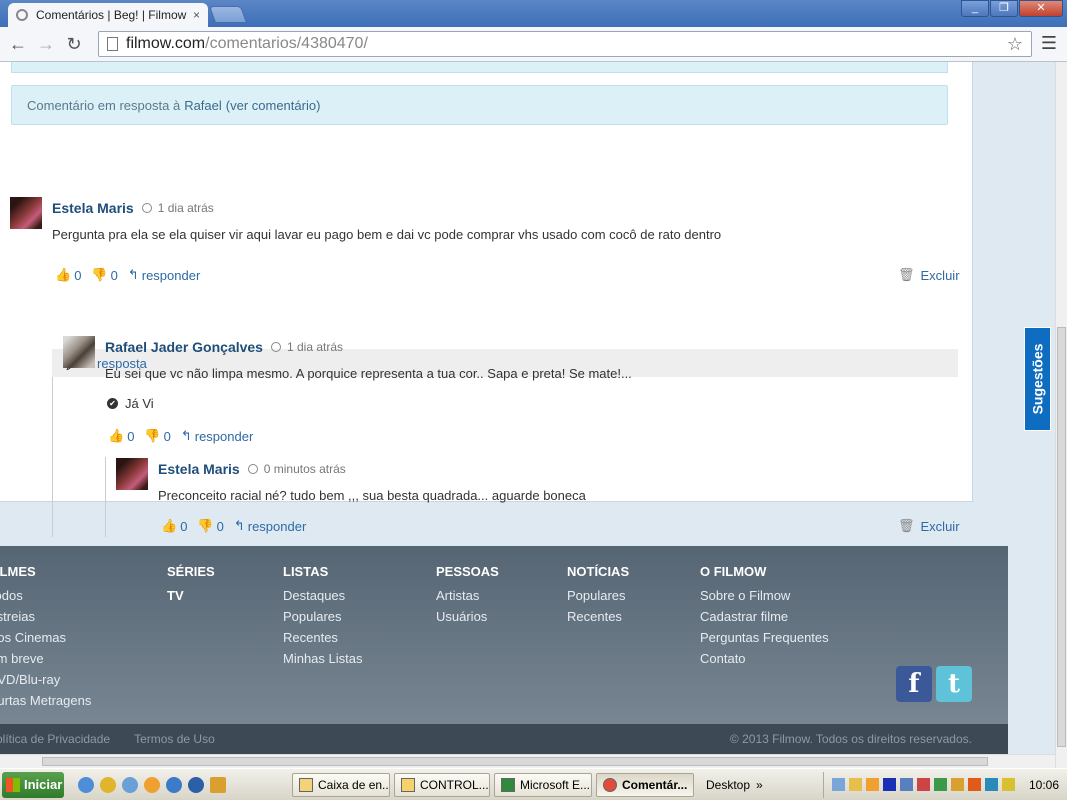 Image resolution: width=1067 pixels, height=800 pixels. Describe the element at coordinates (322, 571) in the screenshot. I see `footer-heading: LISTAS` at that location.